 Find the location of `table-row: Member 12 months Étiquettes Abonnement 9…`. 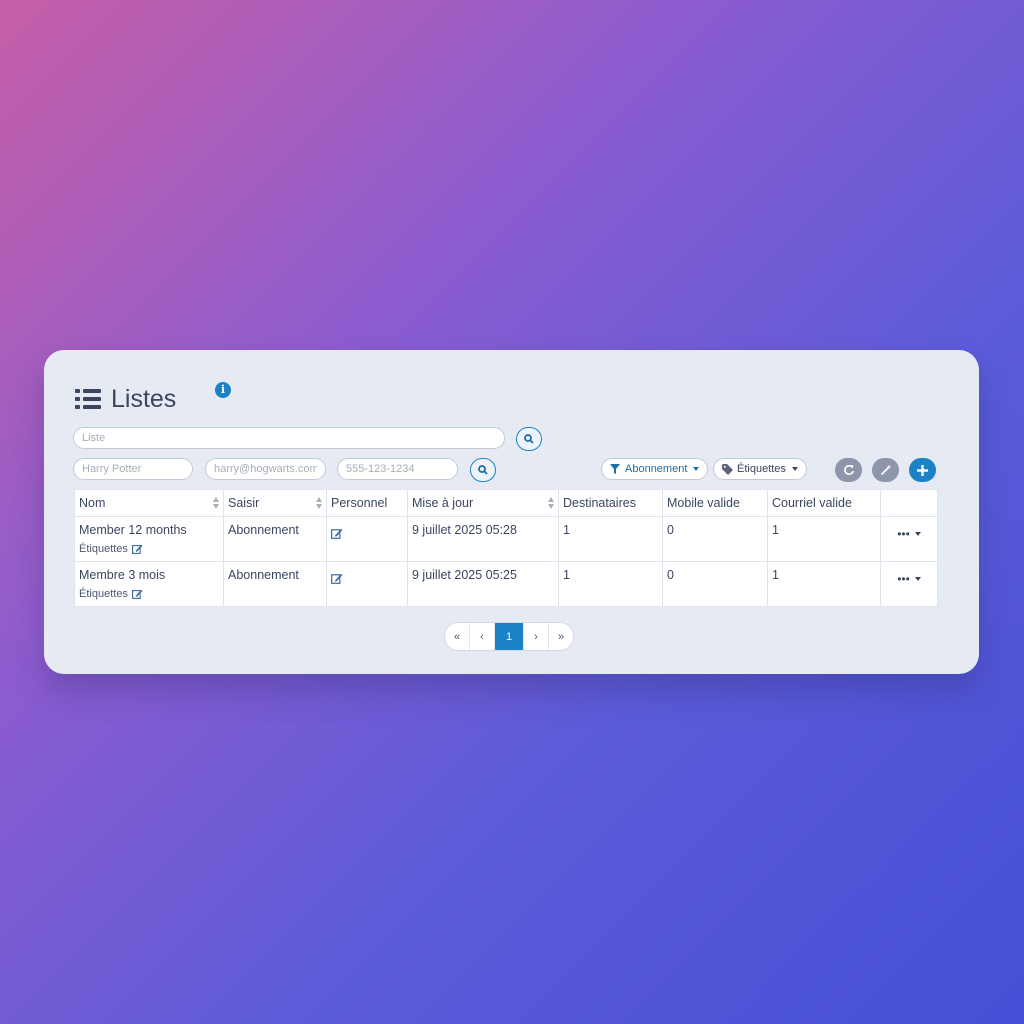

table-row: Member 12 months Étiquettes Abonnement 9… is located at coordinates (506, 539).